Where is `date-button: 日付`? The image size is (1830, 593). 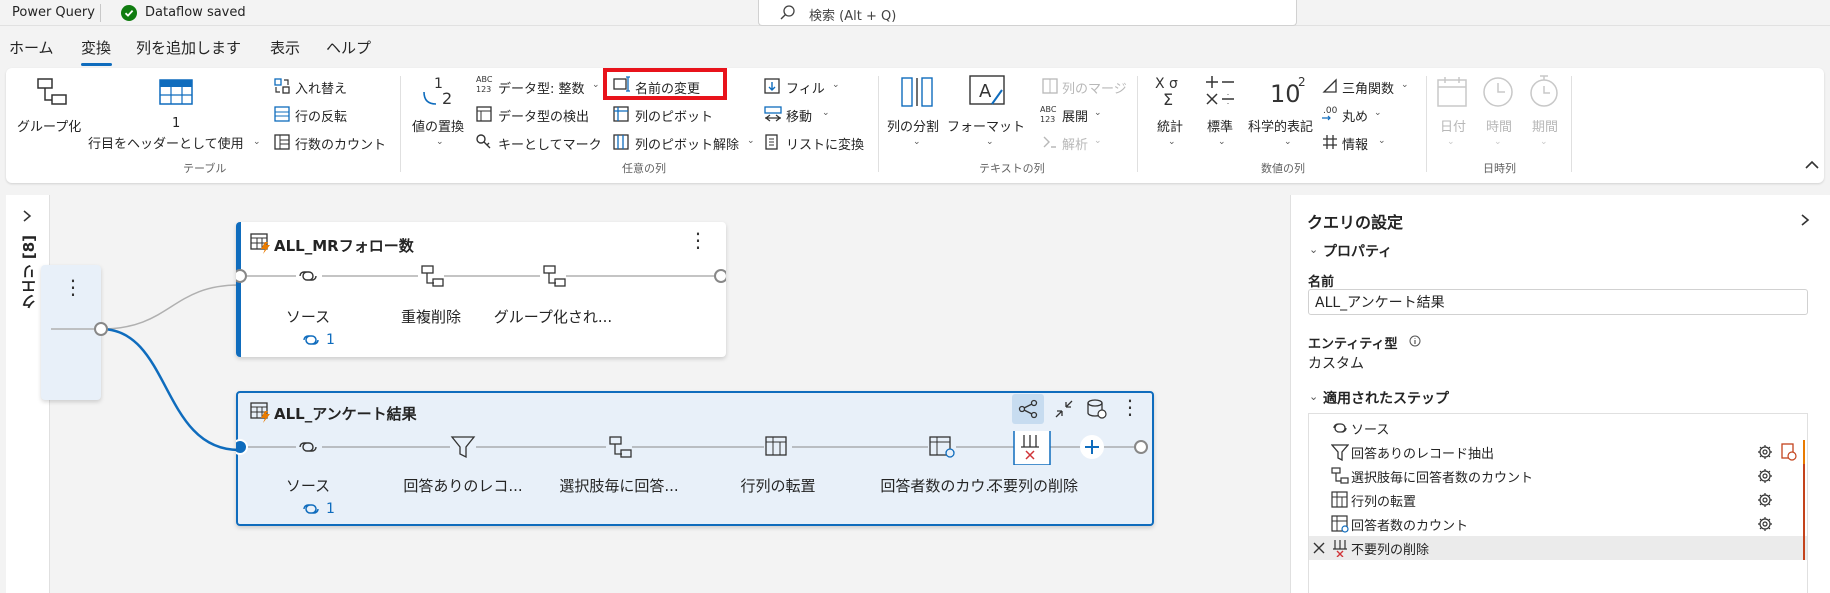
date-button: 日付 is located at coordinates (1453, 125).